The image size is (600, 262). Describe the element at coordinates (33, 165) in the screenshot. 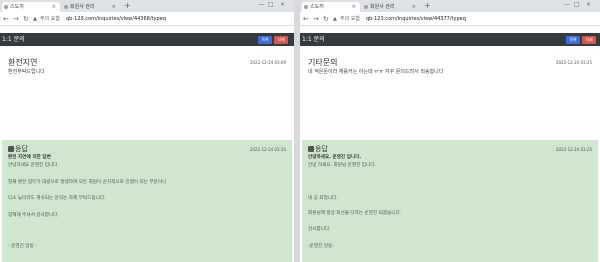

I see `answer-line: 안녕하세요 운영진 입니다.` at that location.